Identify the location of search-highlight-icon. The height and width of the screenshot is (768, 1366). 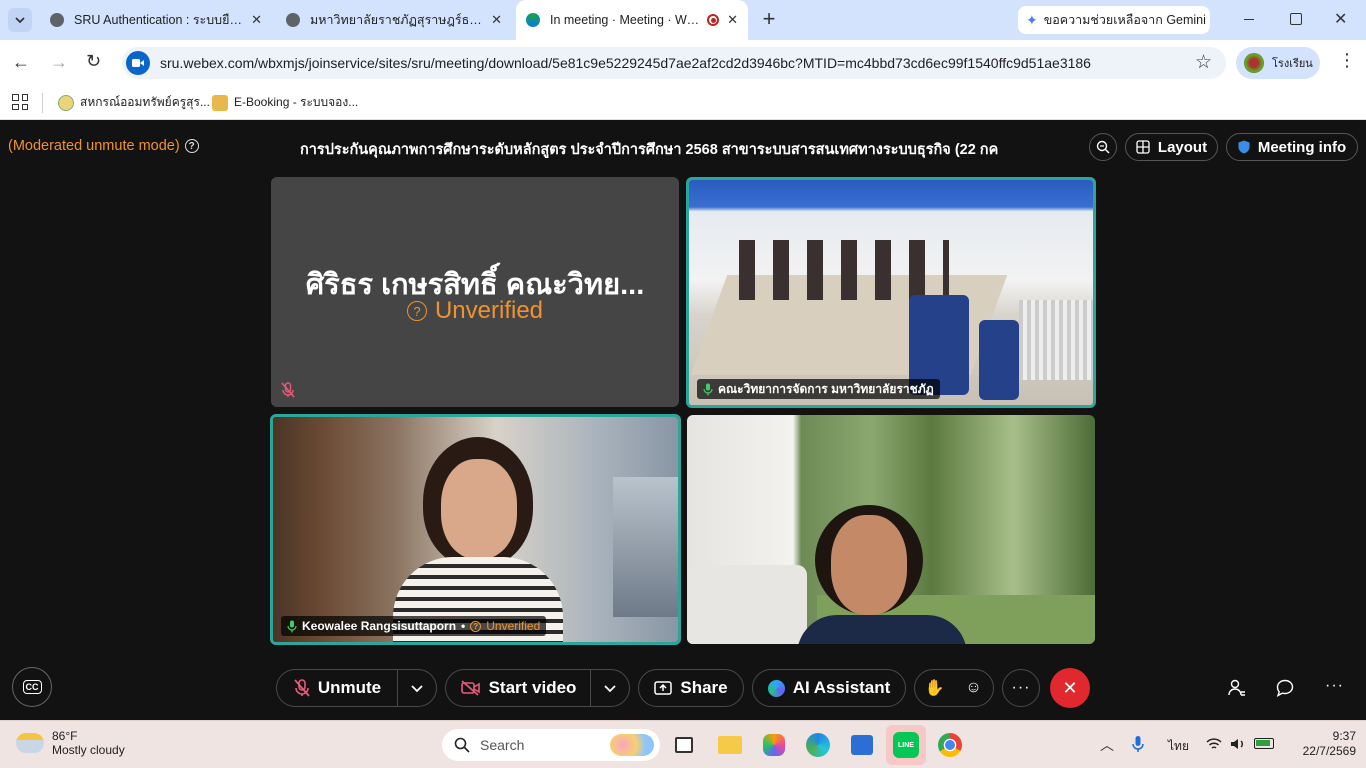
(632, 745).